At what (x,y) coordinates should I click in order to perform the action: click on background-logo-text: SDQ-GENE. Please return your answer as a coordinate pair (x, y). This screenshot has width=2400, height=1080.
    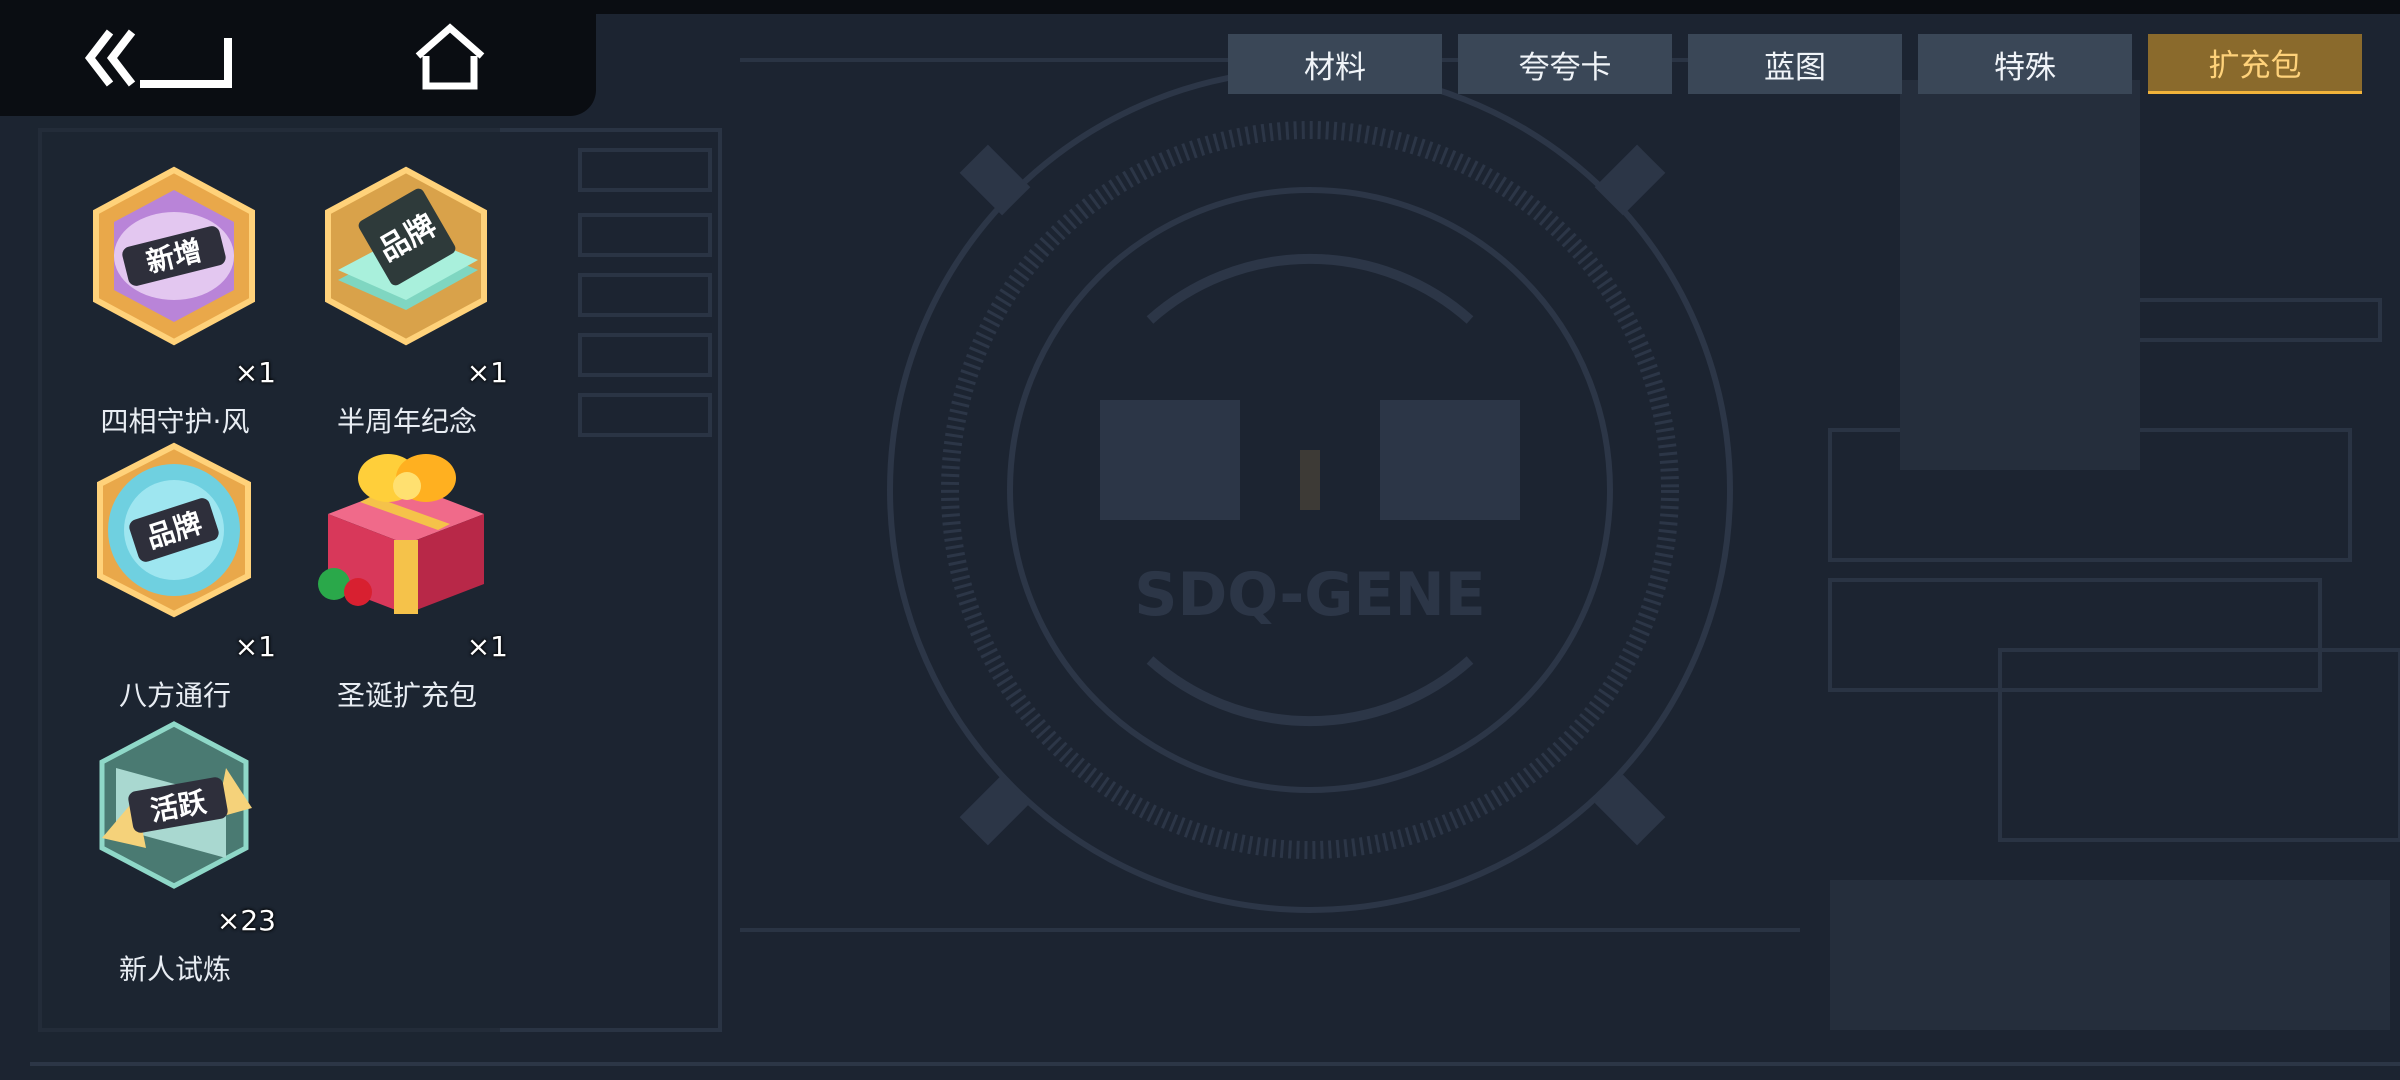
    Looking at the image, I should click on (1309, 595).